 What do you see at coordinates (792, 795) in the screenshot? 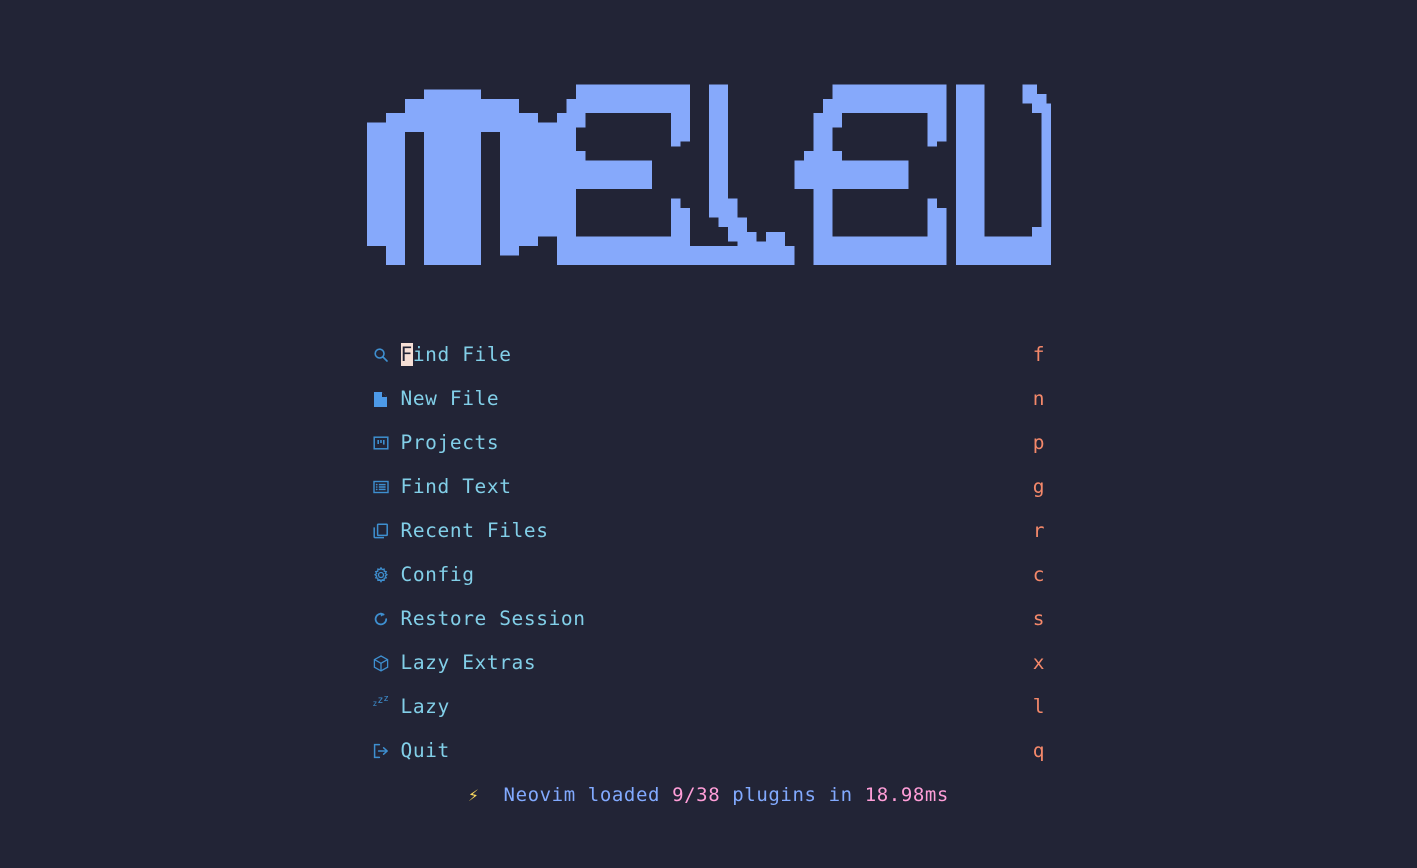
I see `footer-middle: plugins in` at bounding box center [792, 795].